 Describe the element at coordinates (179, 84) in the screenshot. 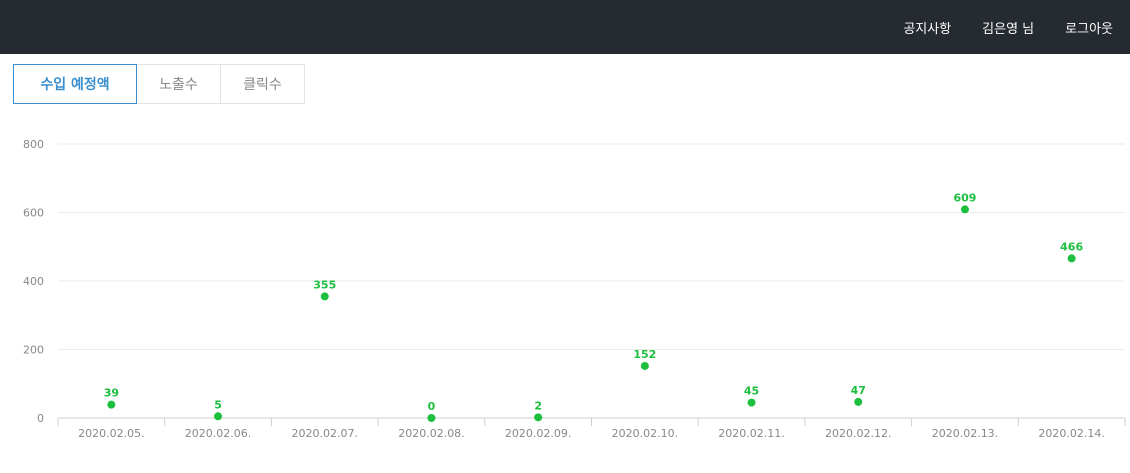

I see `tab-impressions: 노출수` at that location.